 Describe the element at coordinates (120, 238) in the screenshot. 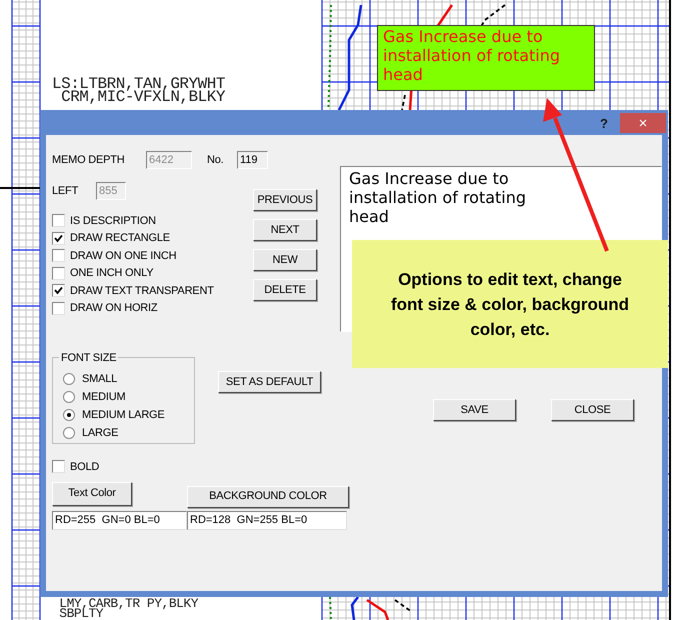

I see `checkbox-label: DRAW RECTANGLE` at that location.